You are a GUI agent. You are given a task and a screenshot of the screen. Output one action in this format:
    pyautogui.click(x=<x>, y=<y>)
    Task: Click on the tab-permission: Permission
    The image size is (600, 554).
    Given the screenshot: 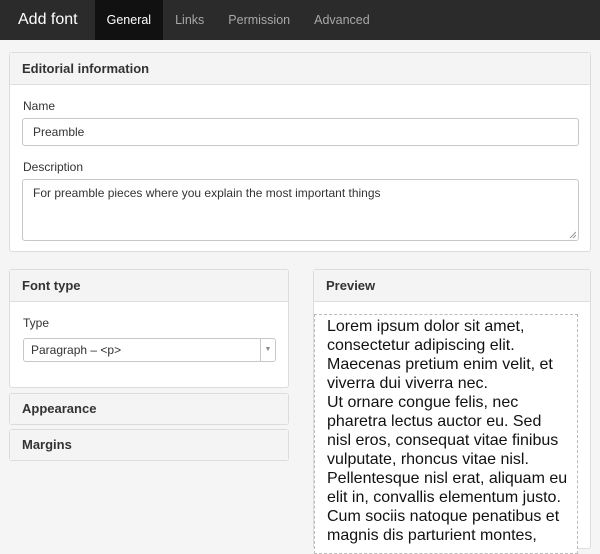 What is the action you would take?
    pyautogui.click(x=259, y=20)
    